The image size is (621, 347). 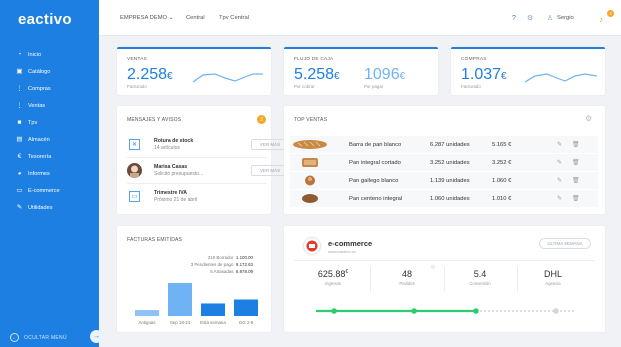 I want to click on legend-label: 5 Atrasadas, so click(x=222, y=271).